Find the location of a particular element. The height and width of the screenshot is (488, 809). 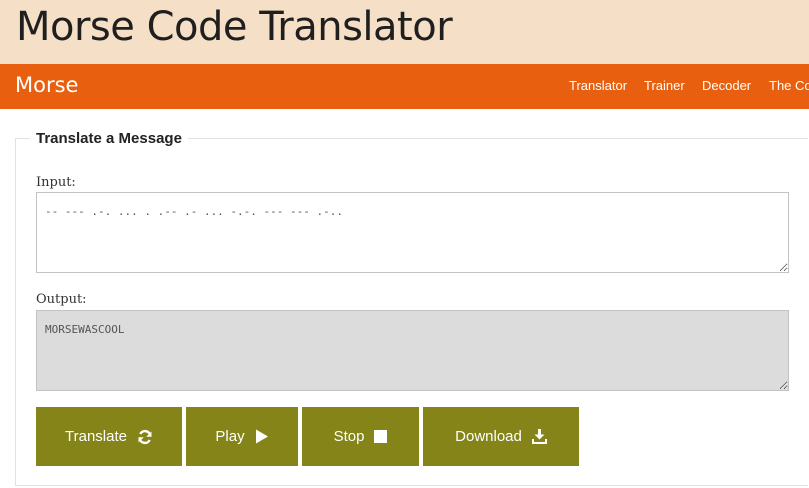

stop-button-label: Stop is located at coordinates (349, 436).